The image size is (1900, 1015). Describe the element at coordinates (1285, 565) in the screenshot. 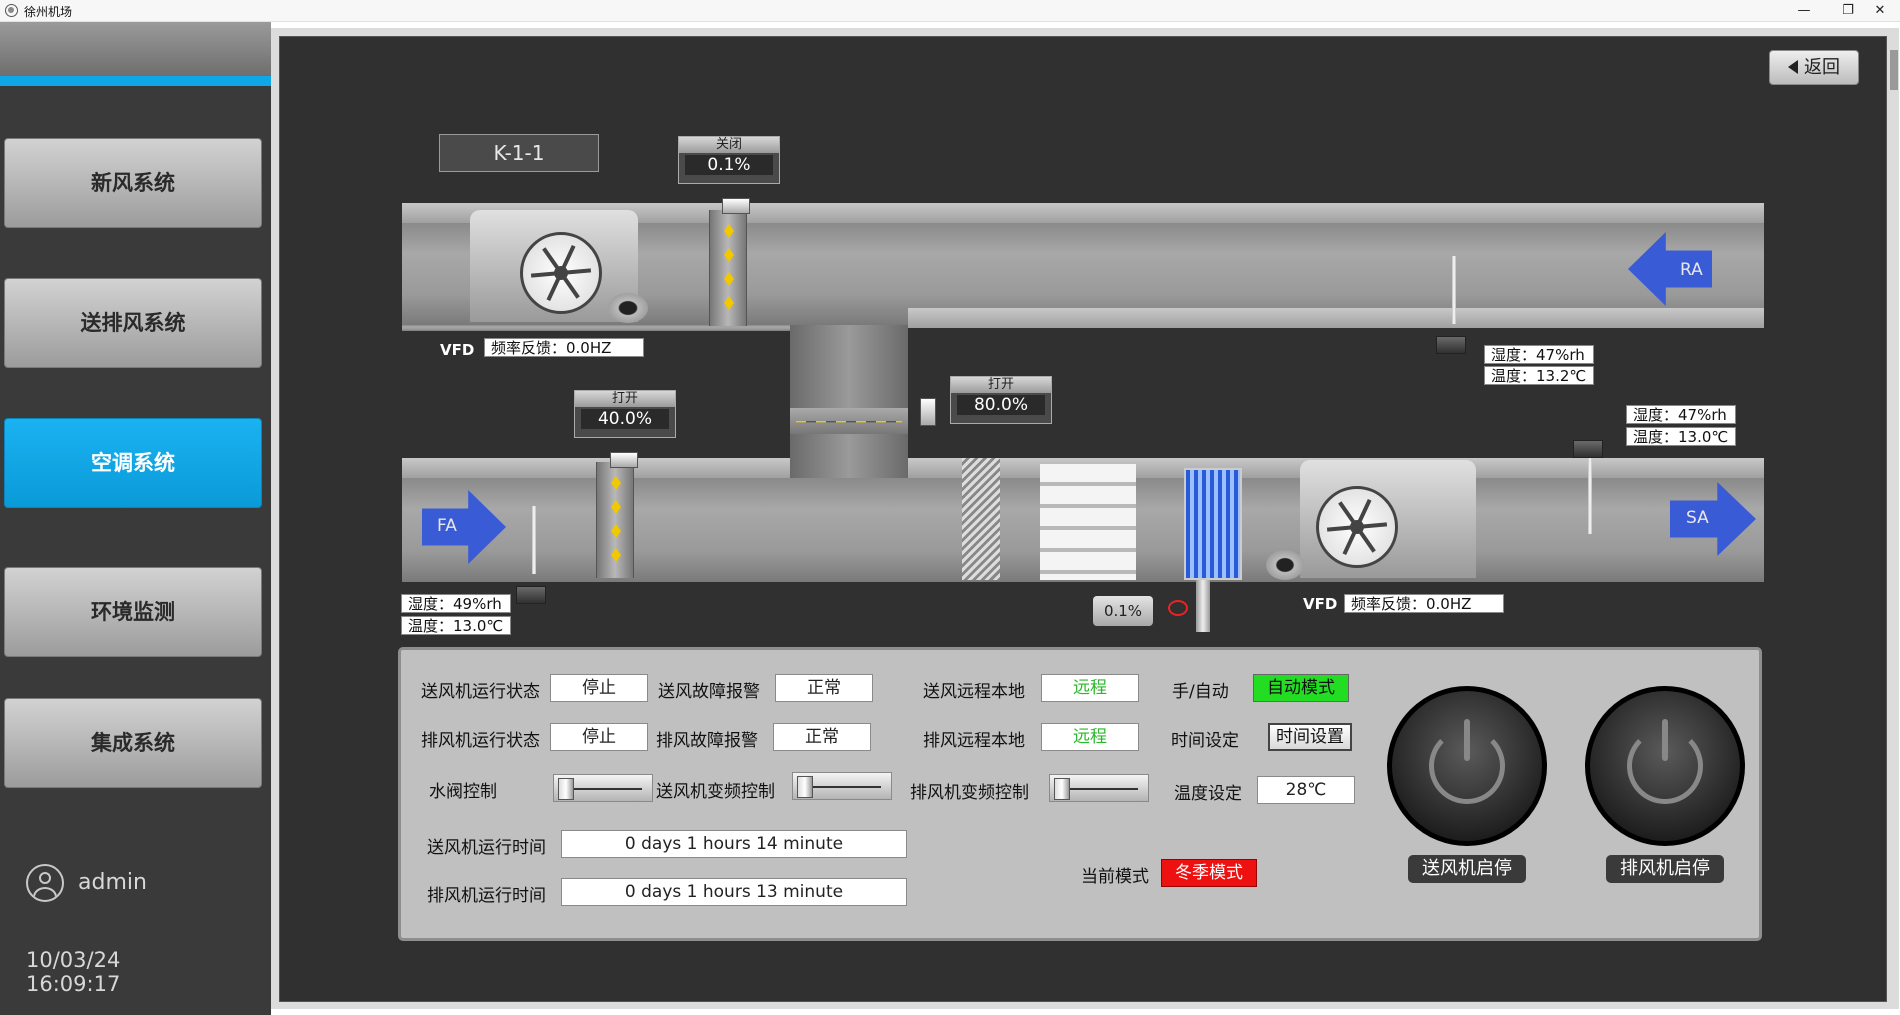

I see `supply-fan-motor-icon` at that location.